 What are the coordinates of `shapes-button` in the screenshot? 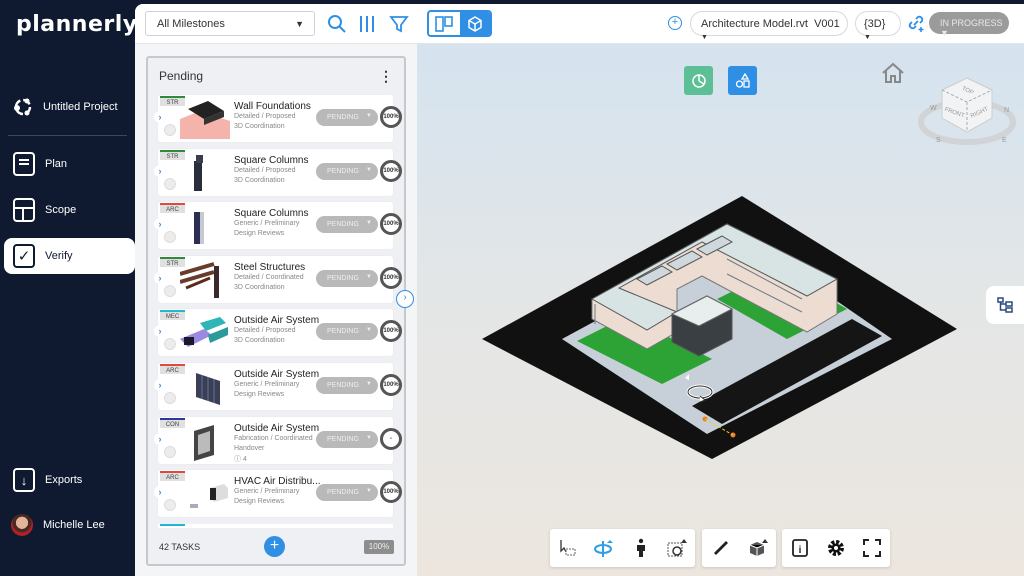 It's located at (742, 80).